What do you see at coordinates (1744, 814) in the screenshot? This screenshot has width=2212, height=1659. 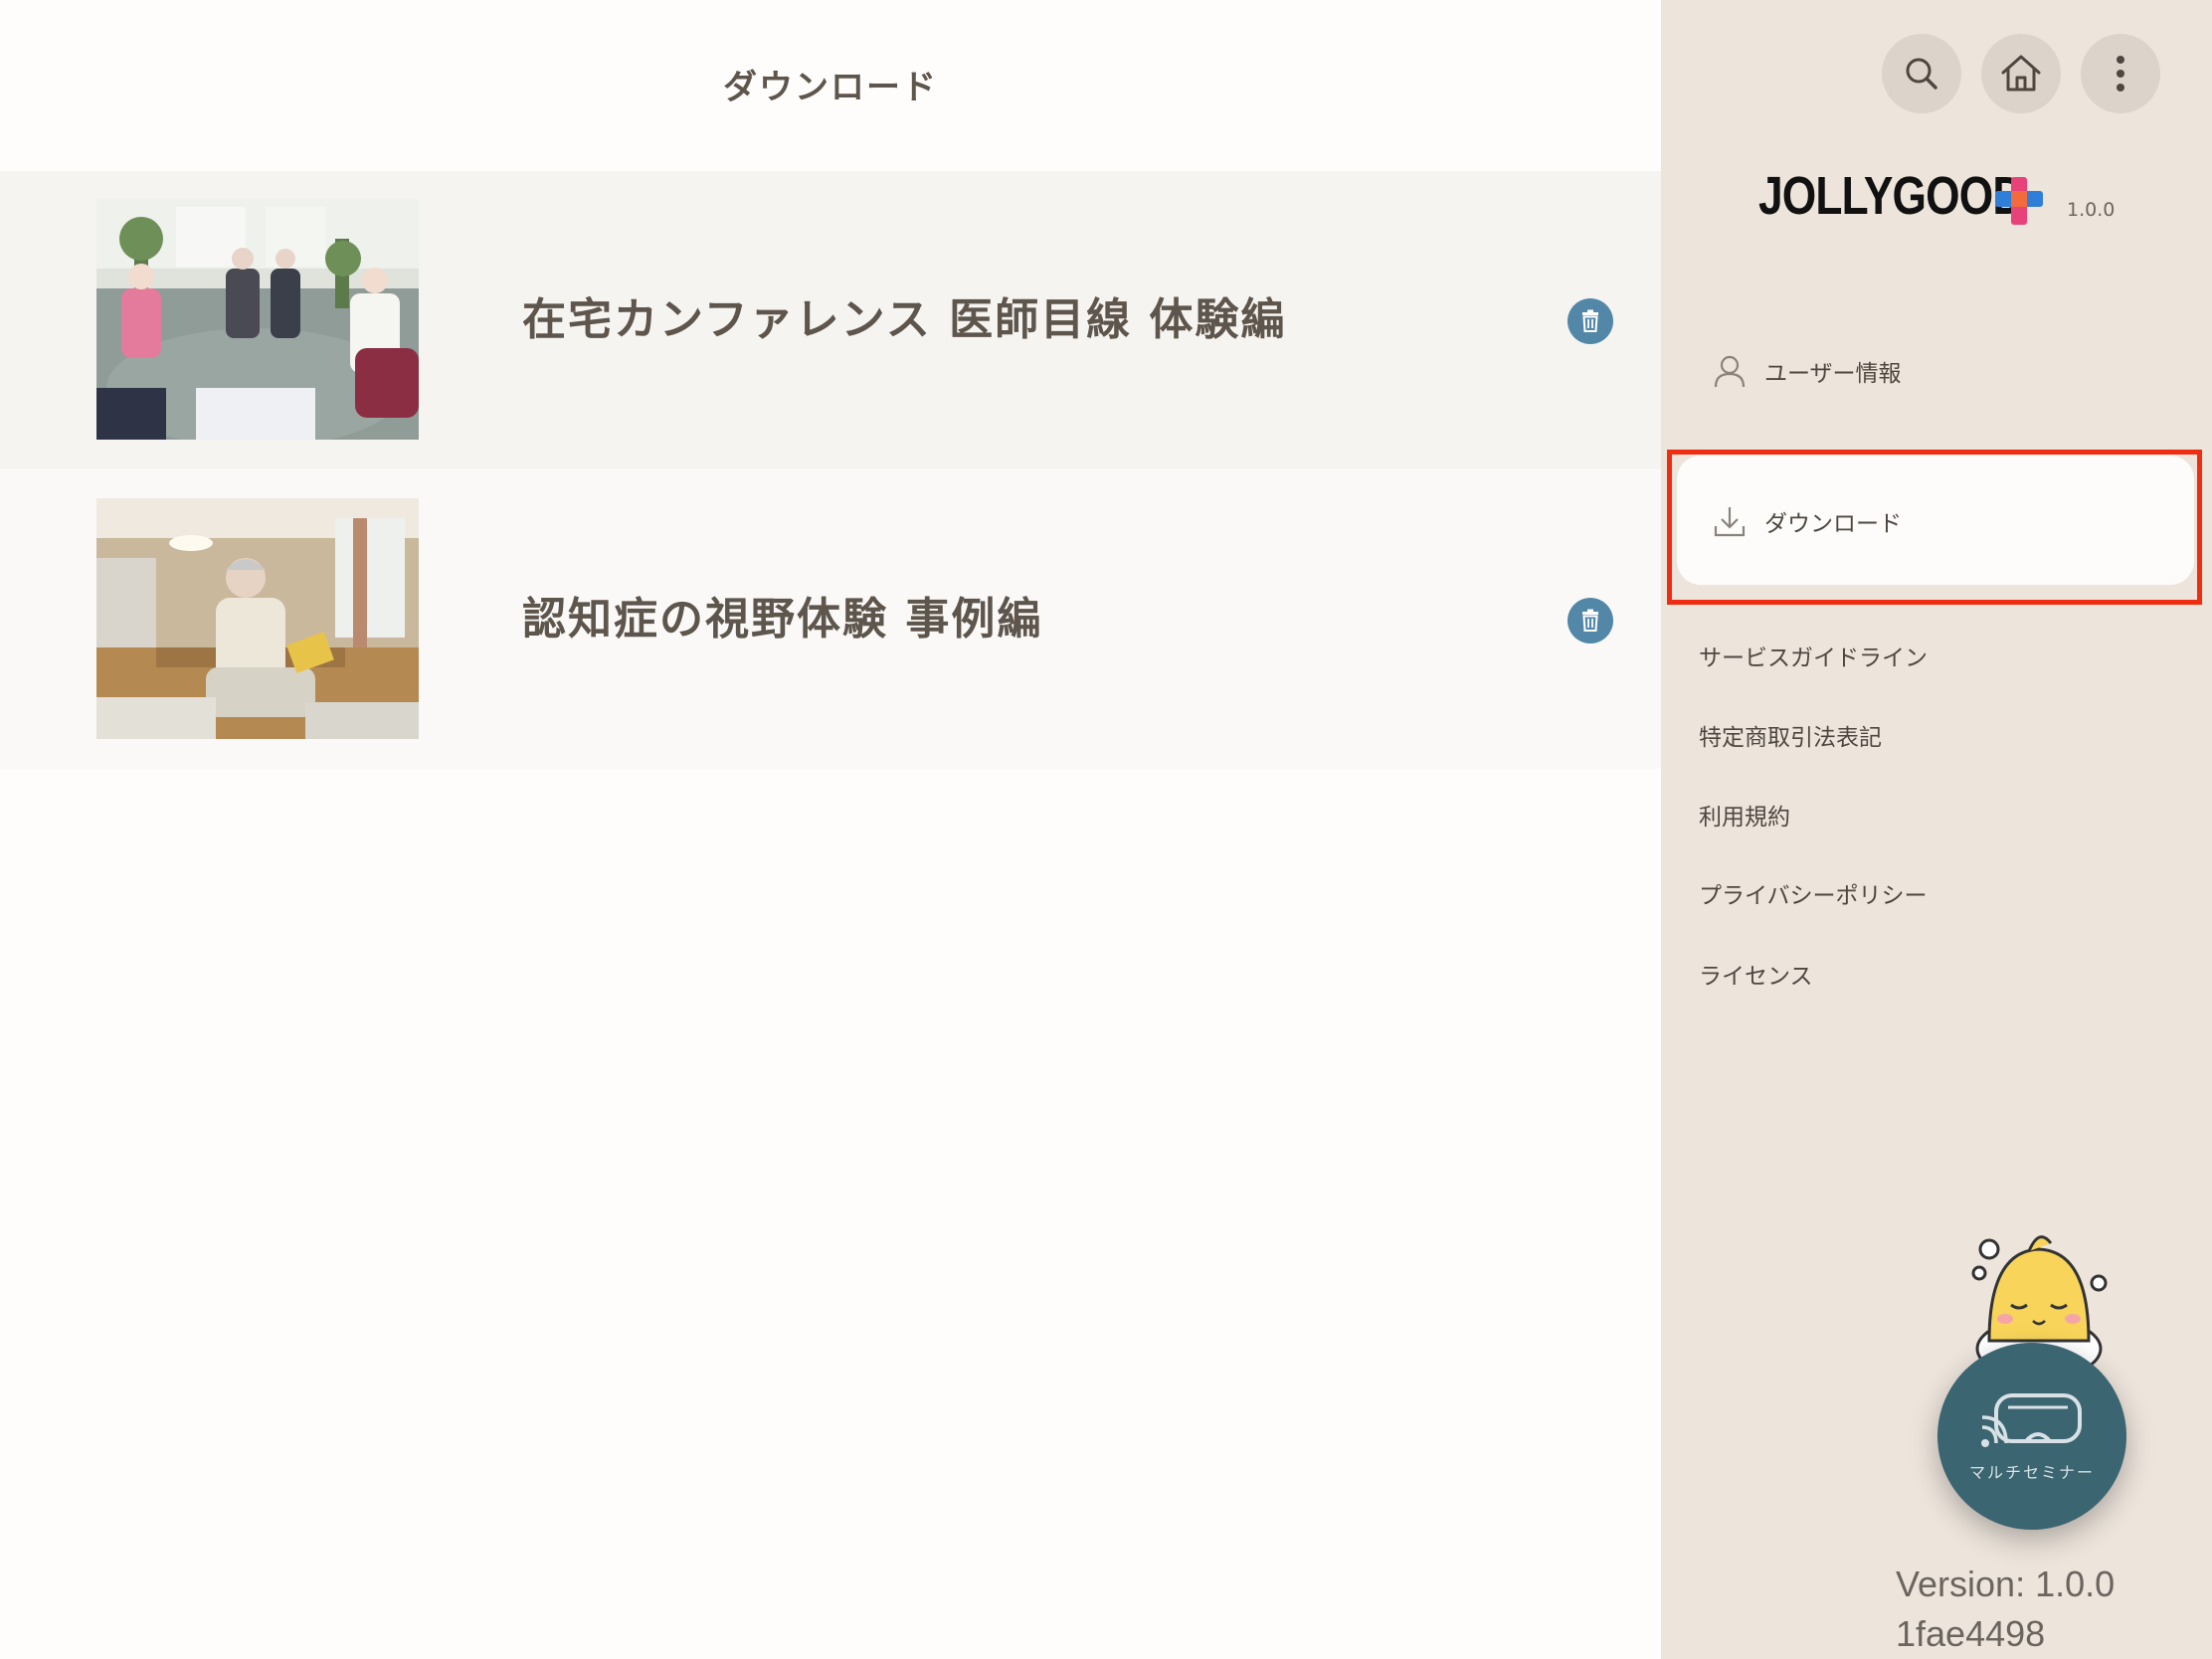 I see `menu-item-terms: 利用規約` at bounding box center [1744, 814].